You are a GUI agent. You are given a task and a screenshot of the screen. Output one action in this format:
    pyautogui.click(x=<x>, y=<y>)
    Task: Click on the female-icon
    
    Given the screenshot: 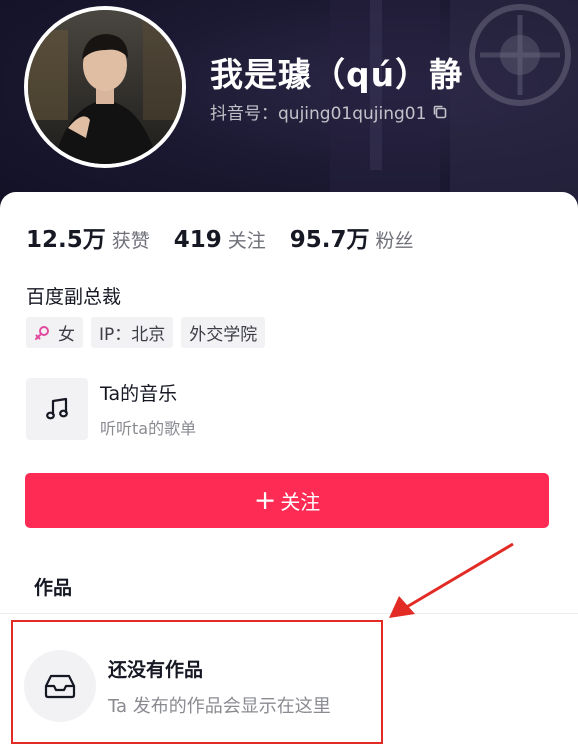 What is the action you would take?
    pyautogui.click(x=42, y=332)
    